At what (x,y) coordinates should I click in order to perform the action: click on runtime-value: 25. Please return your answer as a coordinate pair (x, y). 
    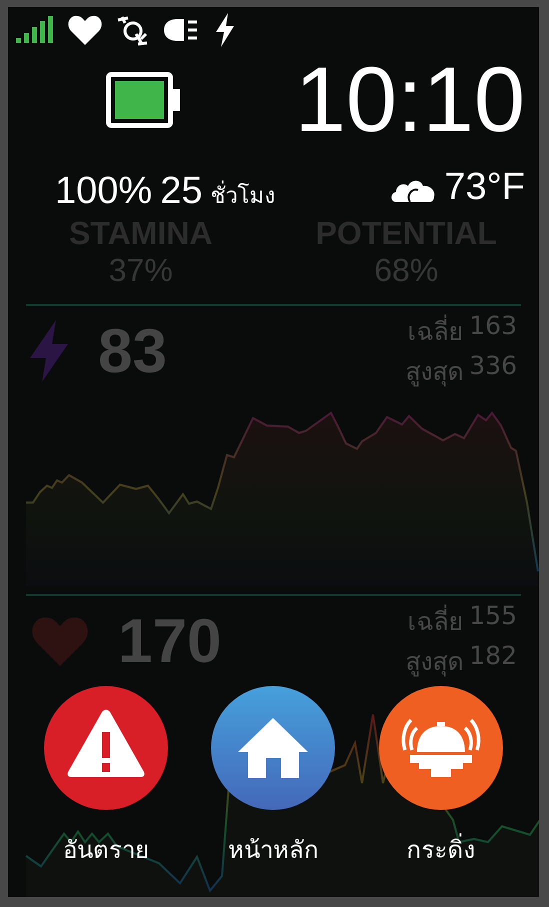
    Looking at the image, I should click on (181, 191).